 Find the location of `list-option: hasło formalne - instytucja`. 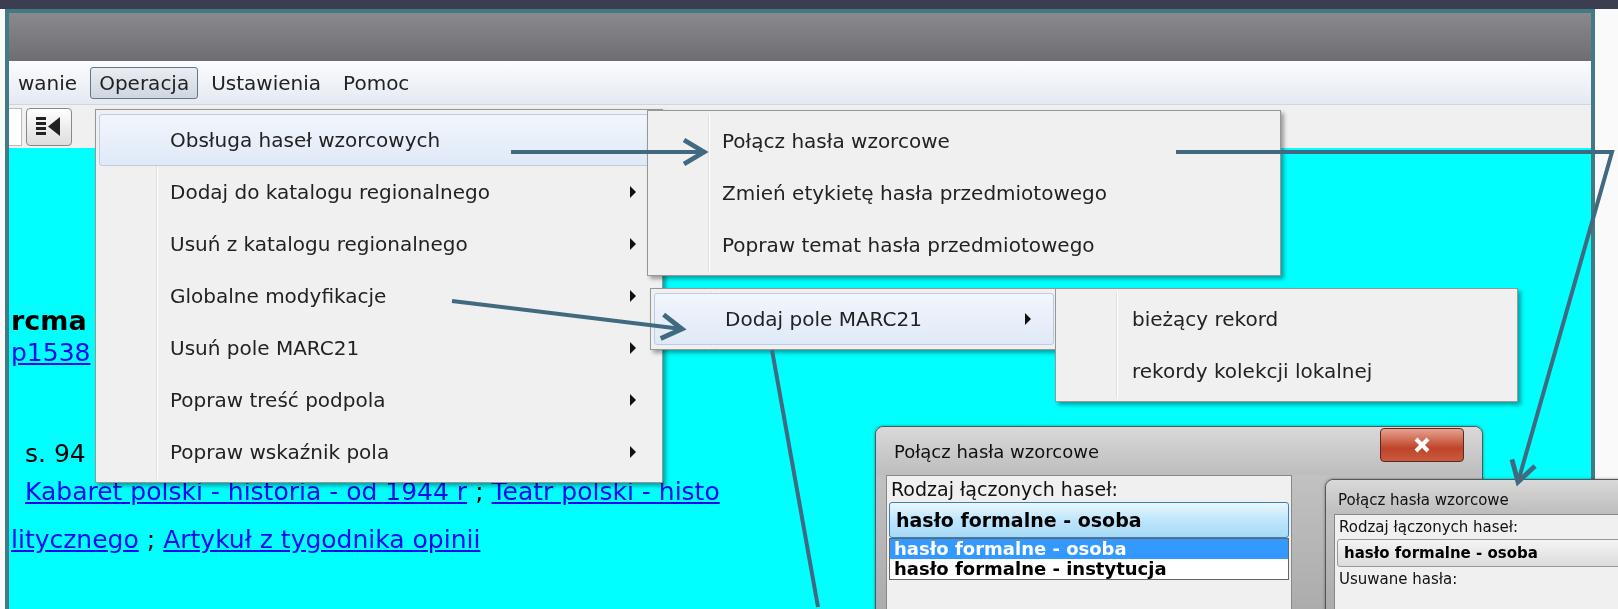

list-option: hasło formalne - instytucja is located at coordinates (1089, 569).